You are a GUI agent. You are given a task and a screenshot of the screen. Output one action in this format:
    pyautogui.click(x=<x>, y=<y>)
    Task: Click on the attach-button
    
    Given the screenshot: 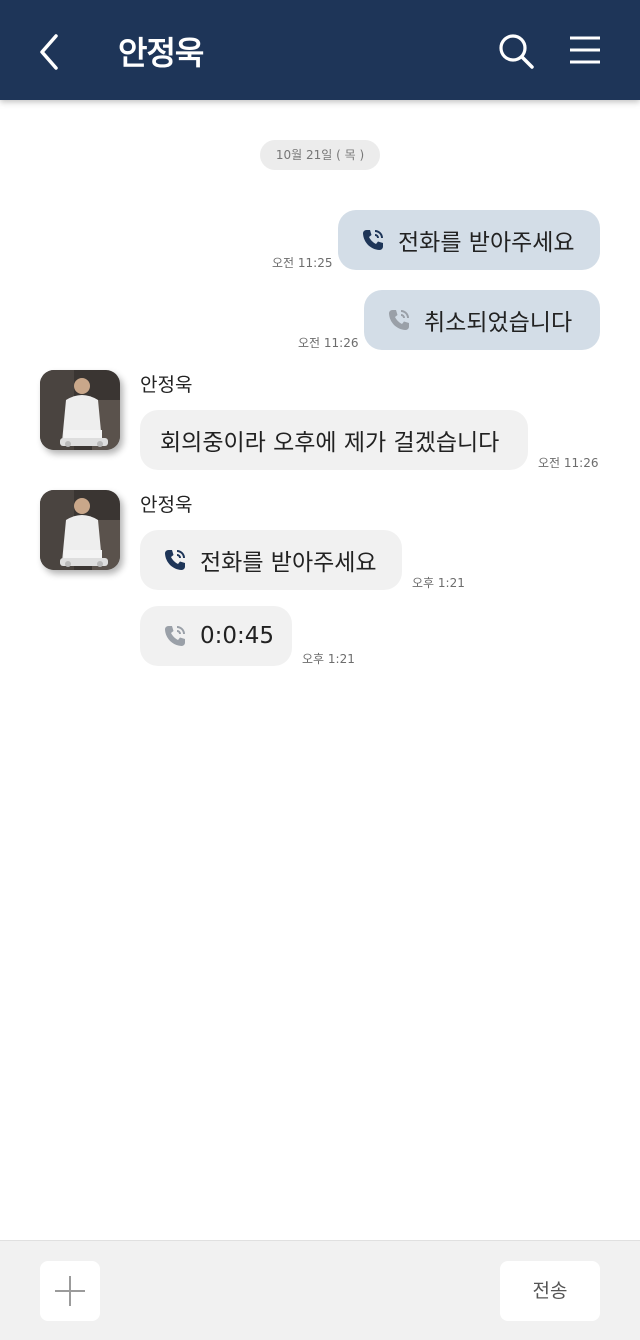 What is the action you would take?
    pyautogui.click(x=70, y=1291)
    